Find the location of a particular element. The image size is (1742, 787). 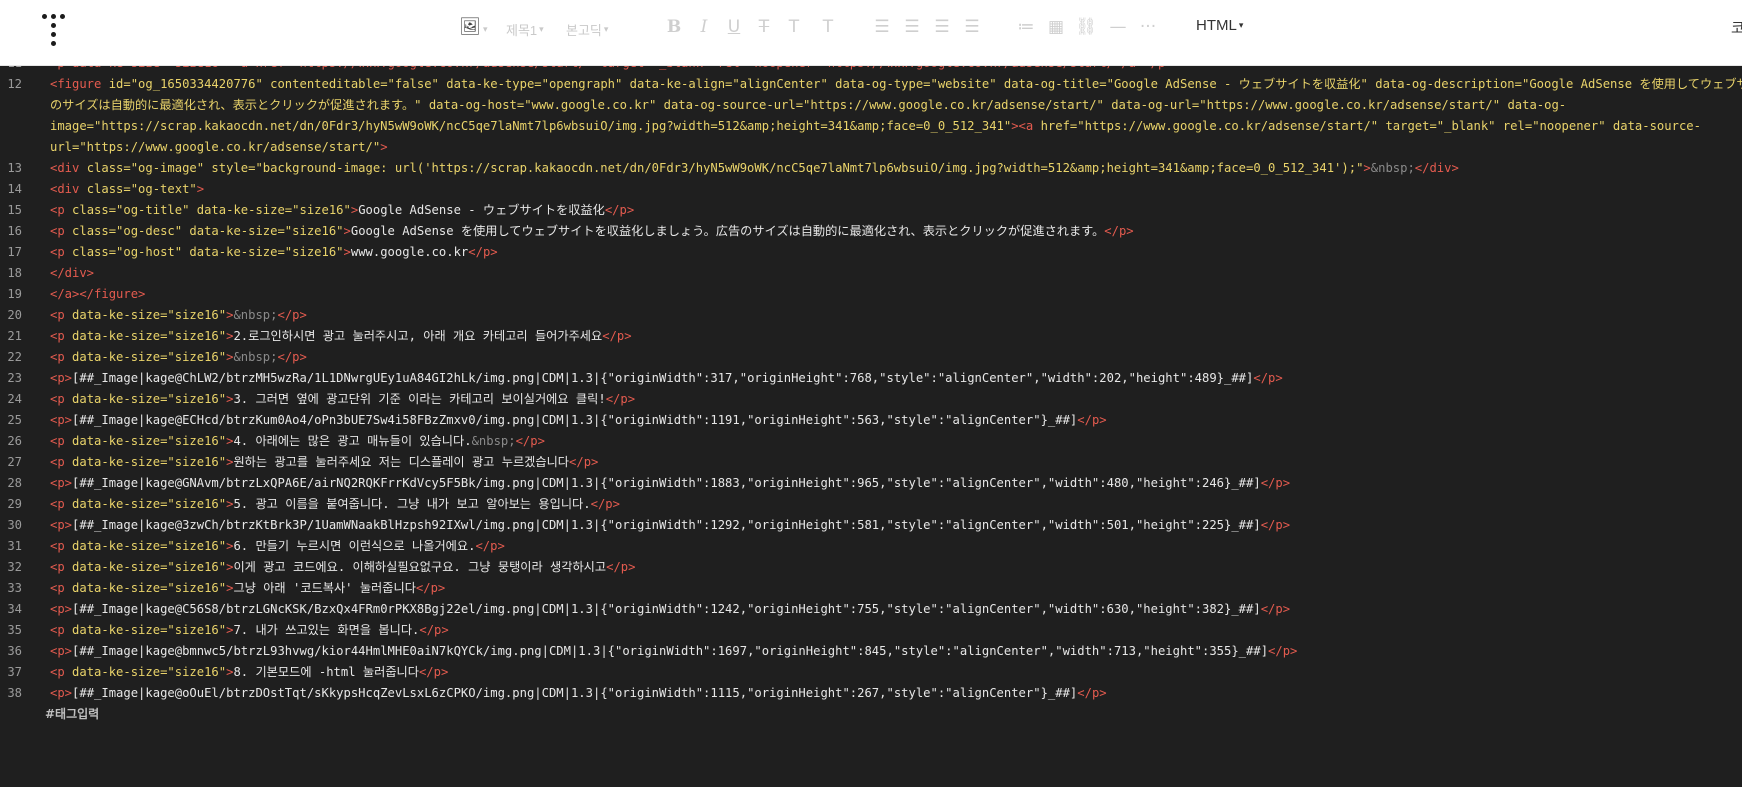

text-color-icon: T is located at coordinates (794, 27).